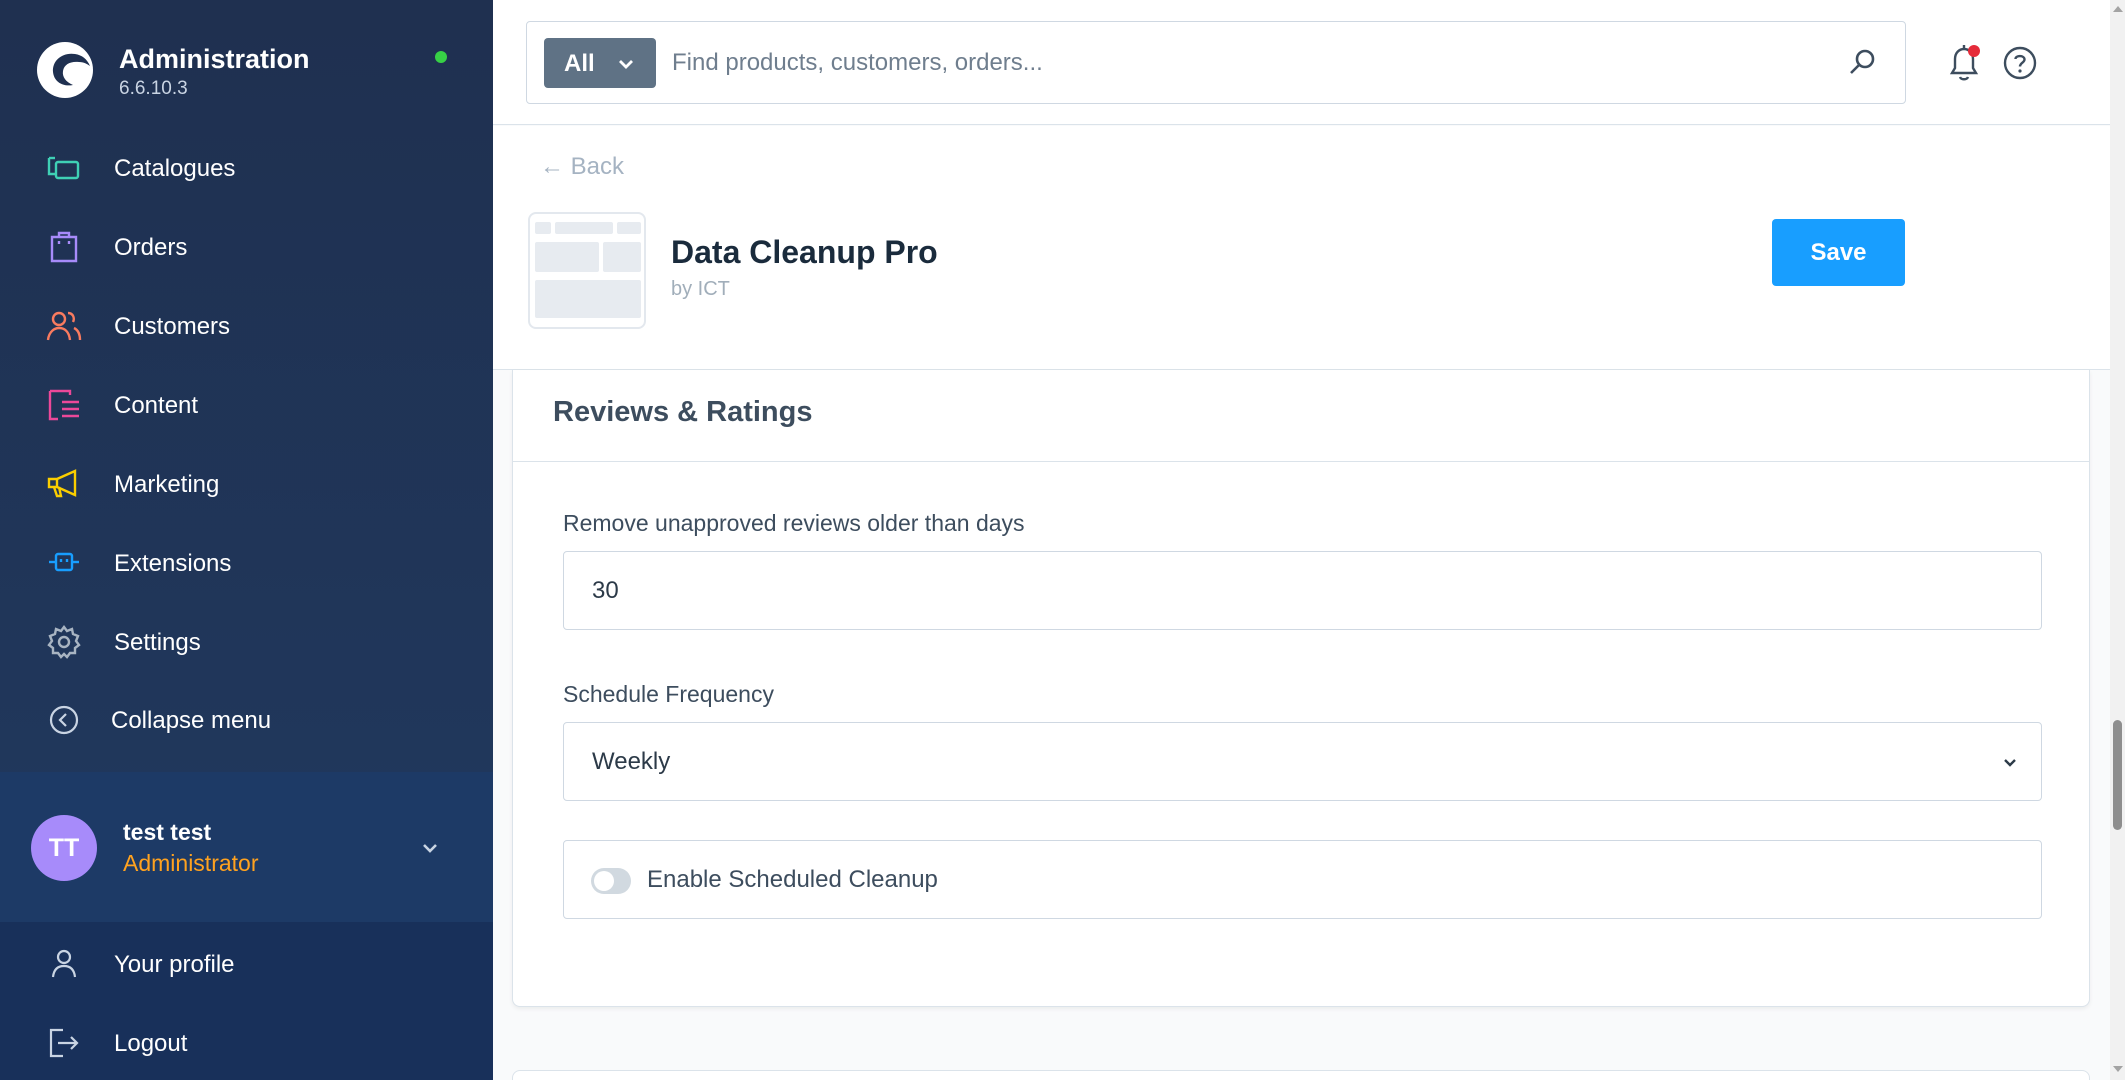 The height and width of the screenshot is (1080, 2125). I want to click on card-title: Reviews & Ratings, so click(683, 412).